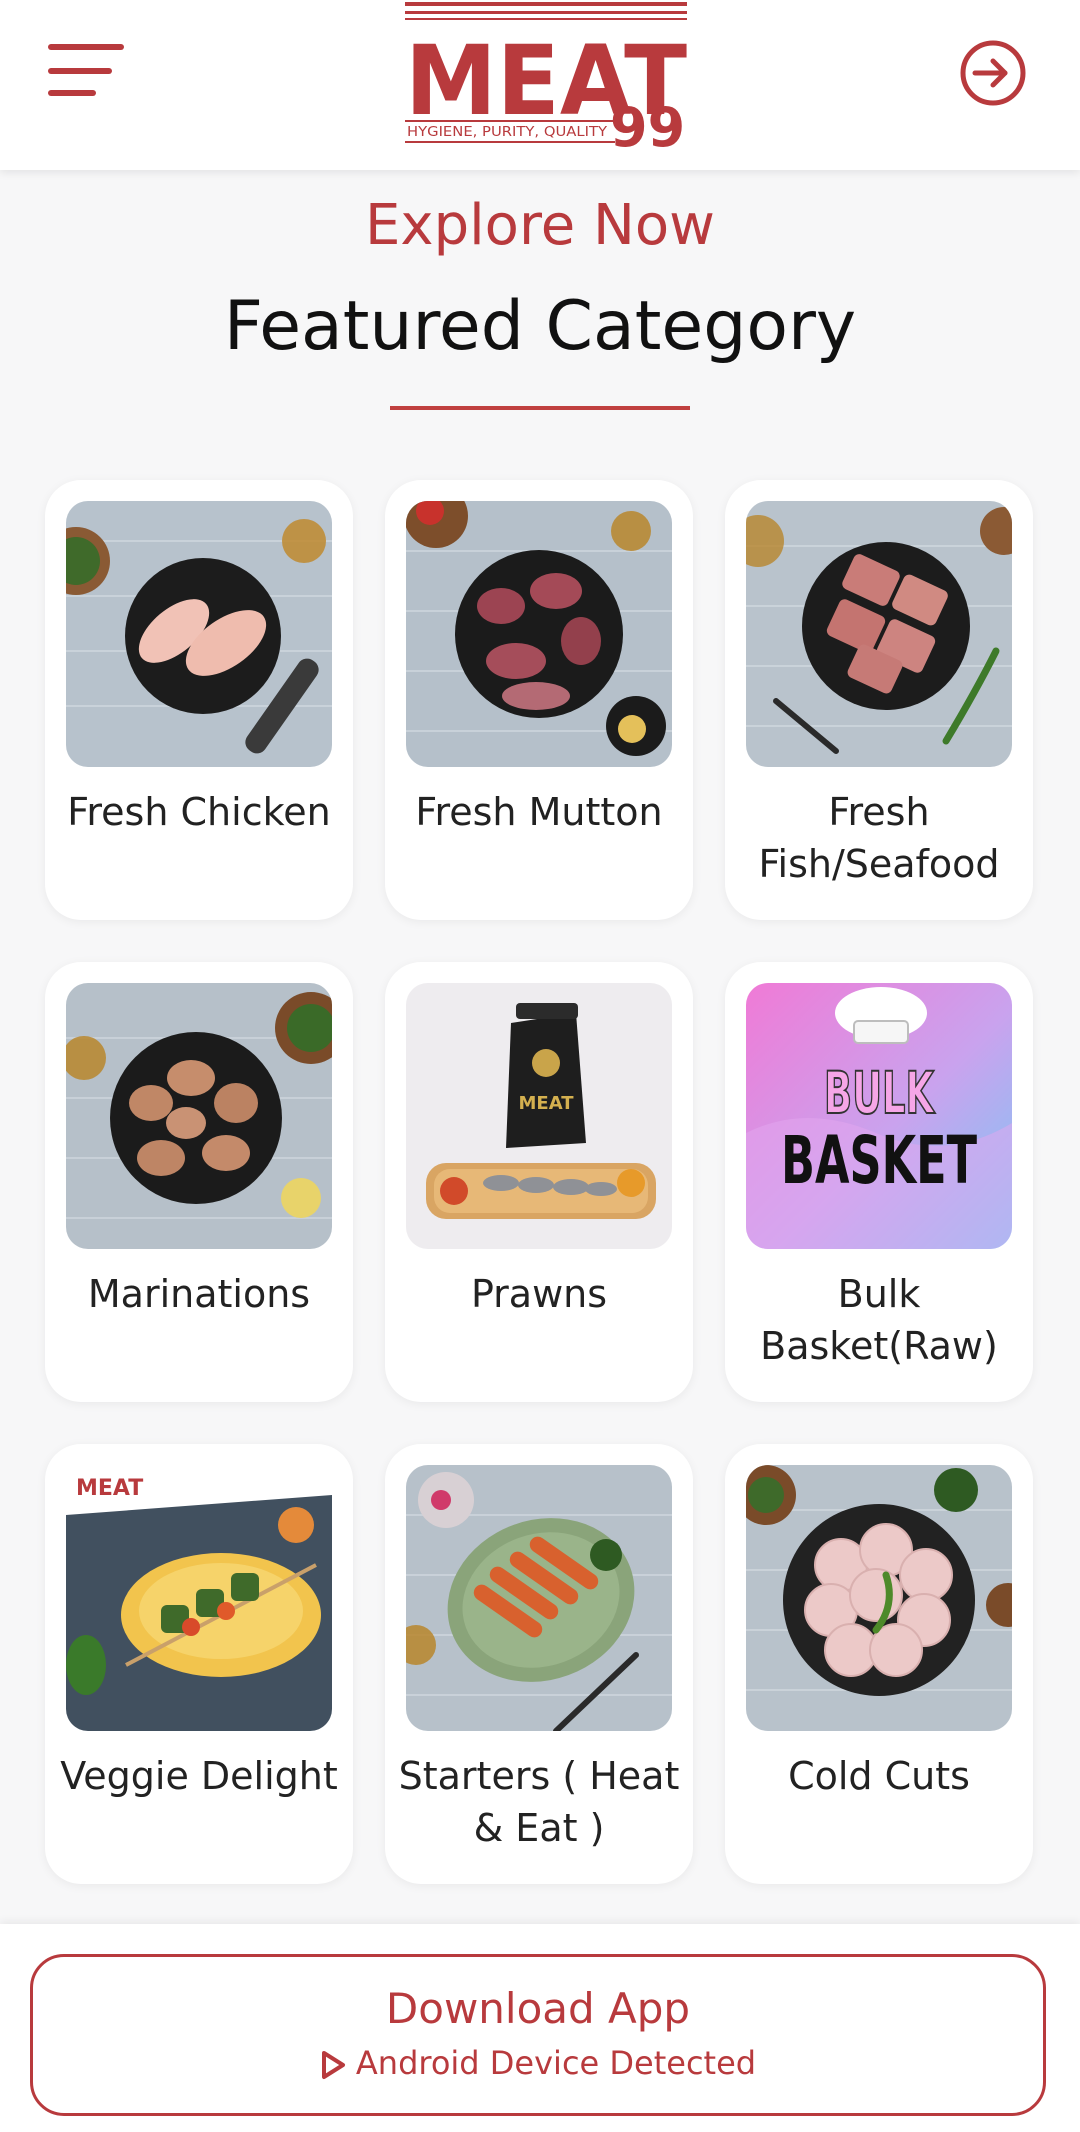  I want to click on section-heading: Explore Now Featured Category, so click(540, 281).